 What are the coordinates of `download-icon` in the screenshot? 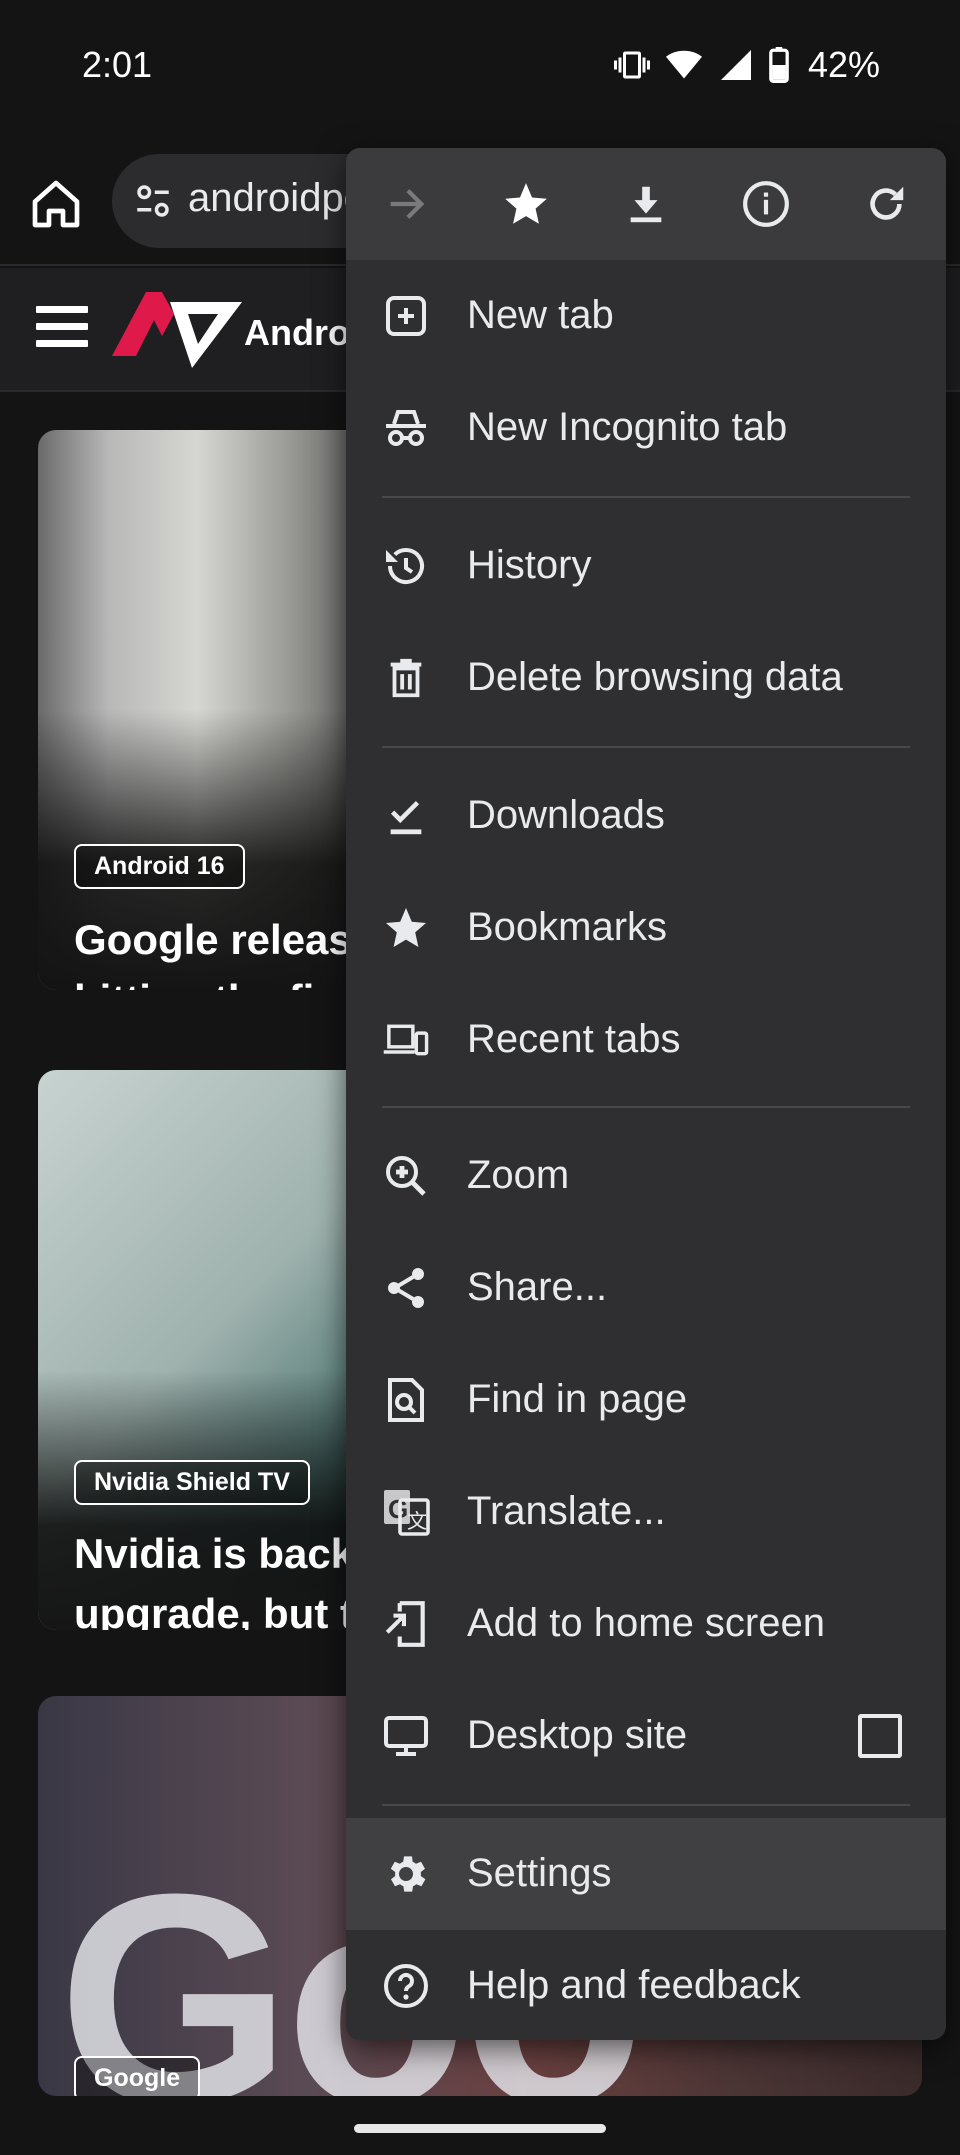 It's located at (646, 204).